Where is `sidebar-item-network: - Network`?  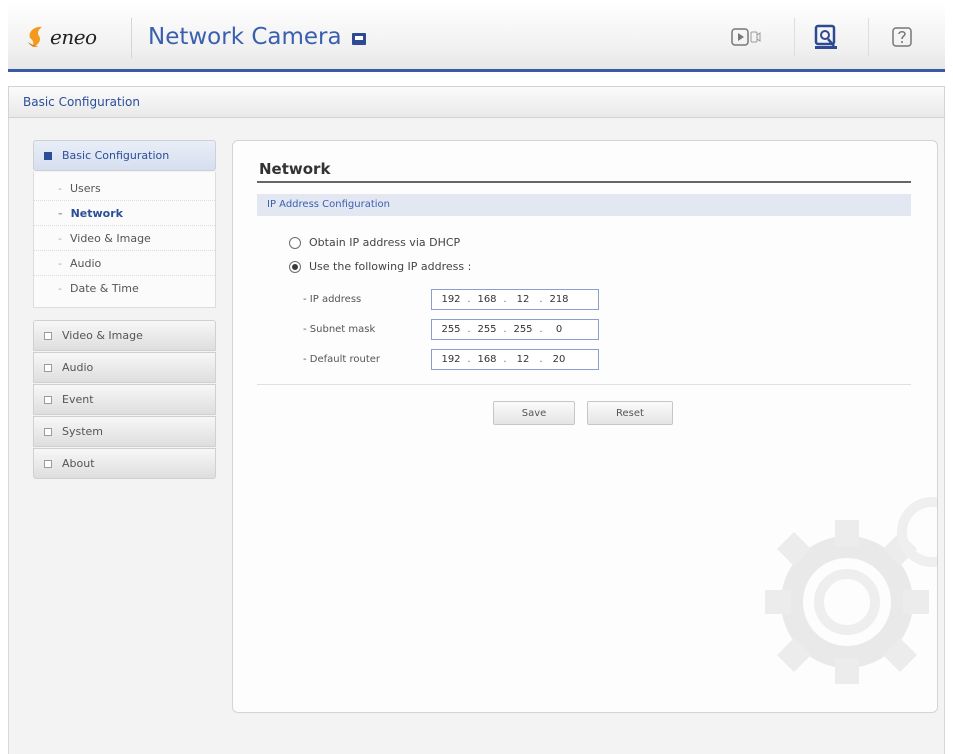
sidebar-item-network: - Network is located at coordinates (124, 213).